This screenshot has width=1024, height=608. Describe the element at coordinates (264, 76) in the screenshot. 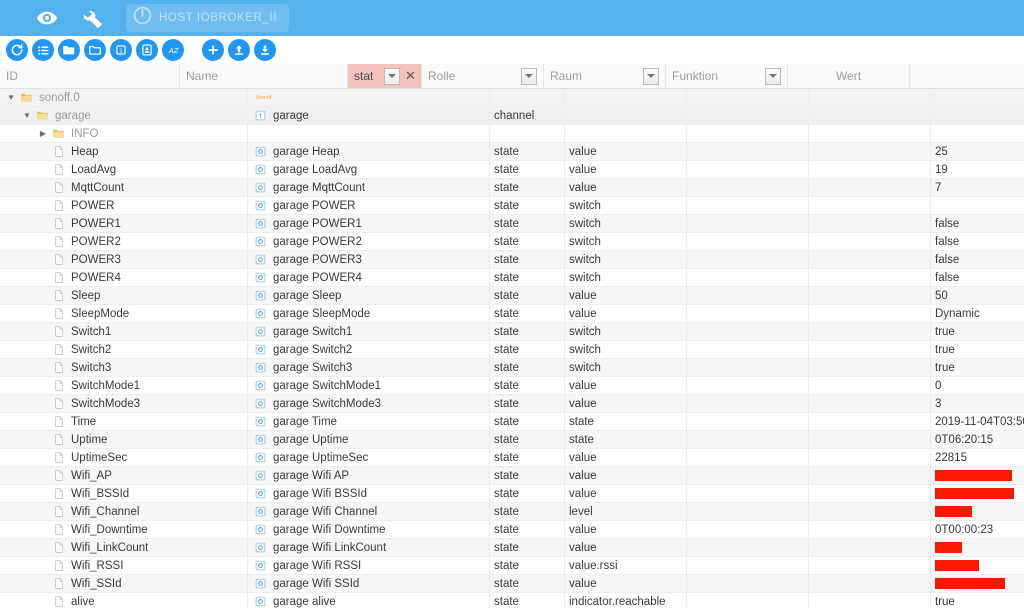

I see `filter-name-cell: Name` at that location.